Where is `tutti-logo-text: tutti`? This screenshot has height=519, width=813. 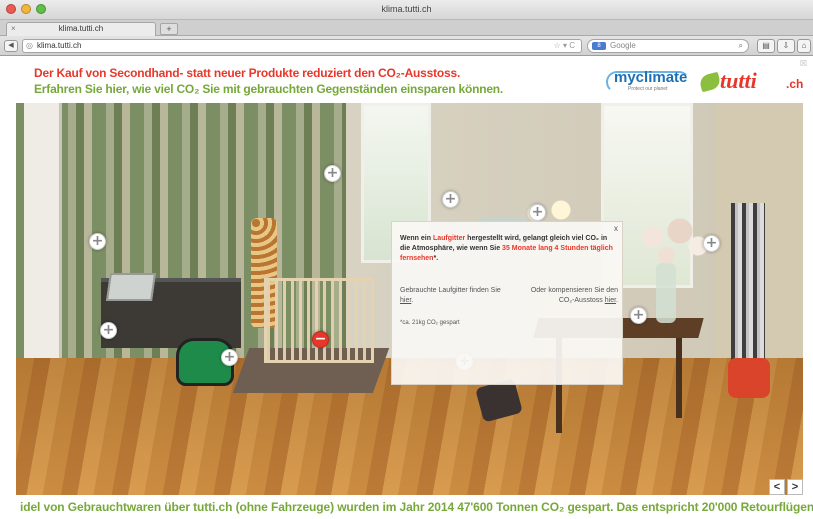
tutti-logo-text: tutti is located at coordinates (738, 80).